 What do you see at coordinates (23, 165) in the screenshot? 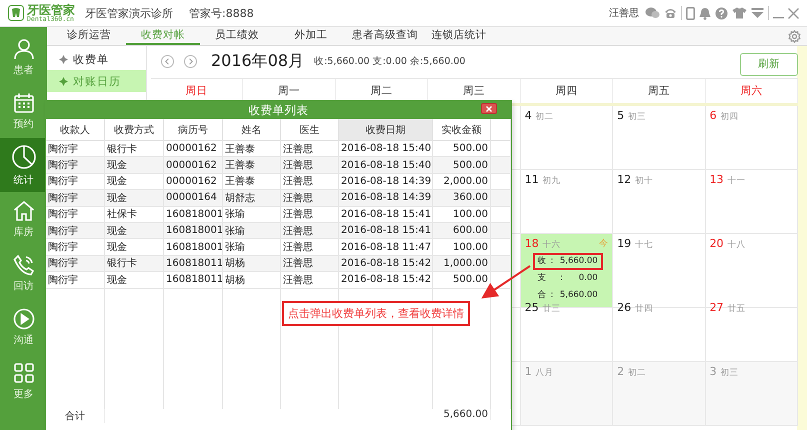
I see `sidebar-item: 统计` at bounding box center [23, 165].